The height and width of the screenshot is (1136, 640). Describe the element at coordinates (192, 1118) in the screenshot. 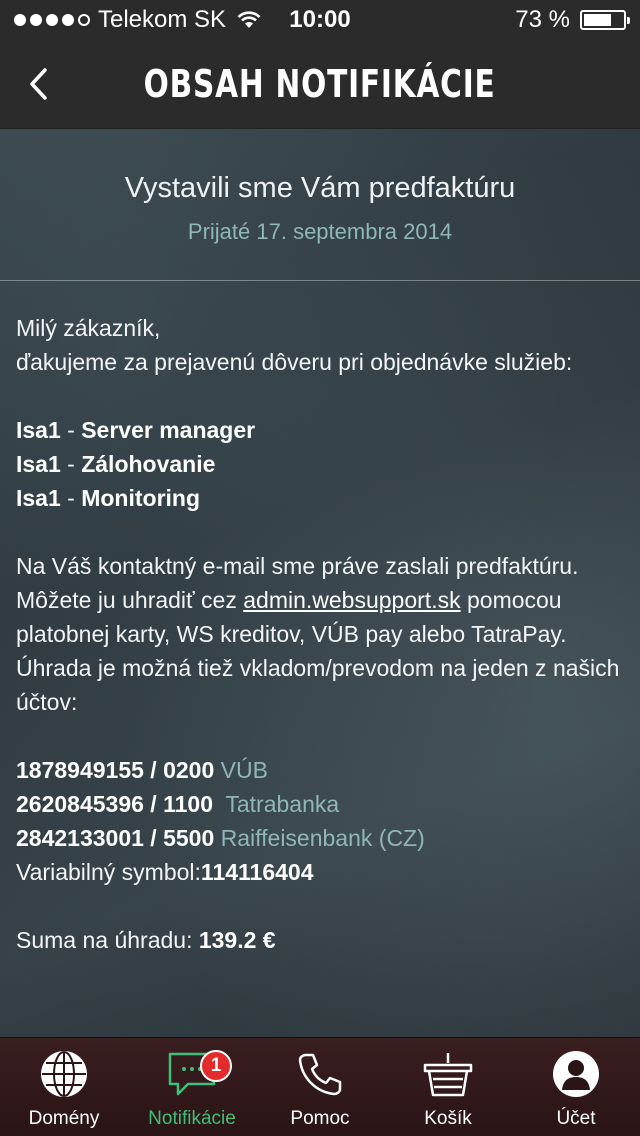

I see `tab-label: Notifikácie` at that location.